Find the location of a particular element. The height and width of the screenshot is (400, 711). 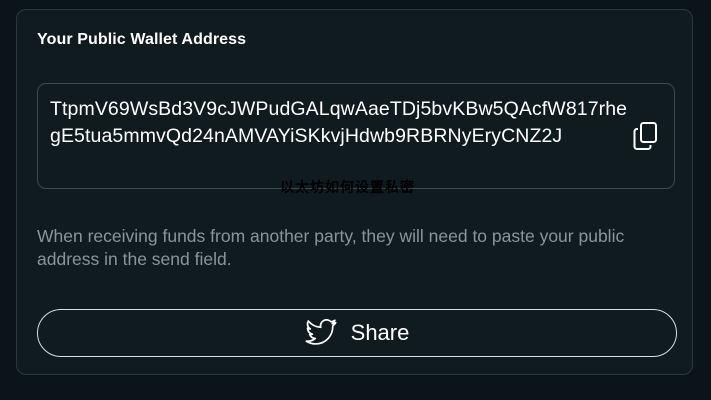

share-button: Share is located at coordinates (357, 333).